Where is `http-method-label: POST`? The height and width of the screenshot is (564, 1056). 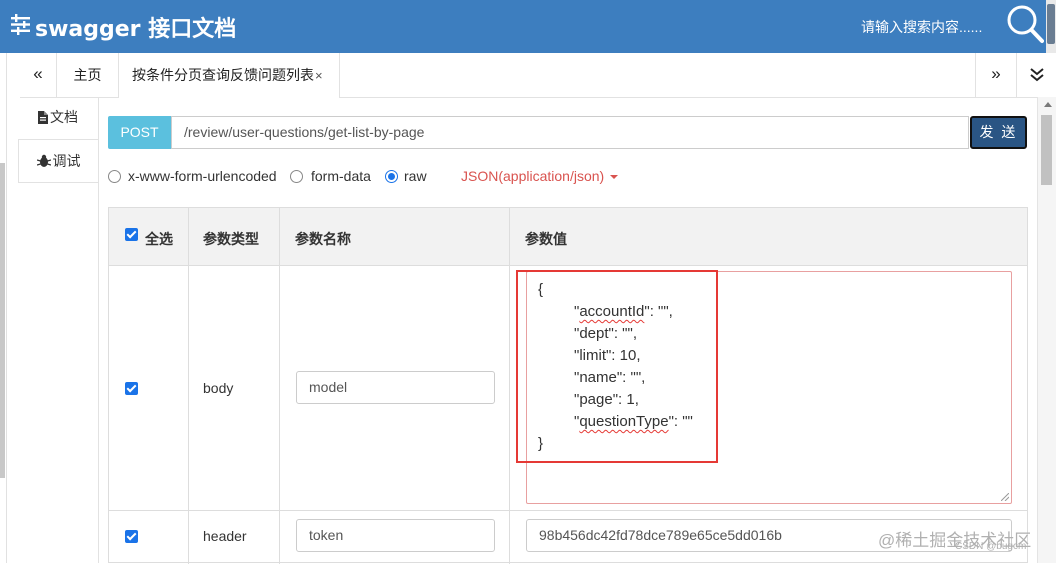
http-method-label: POST is located at coordinates (139, 132).